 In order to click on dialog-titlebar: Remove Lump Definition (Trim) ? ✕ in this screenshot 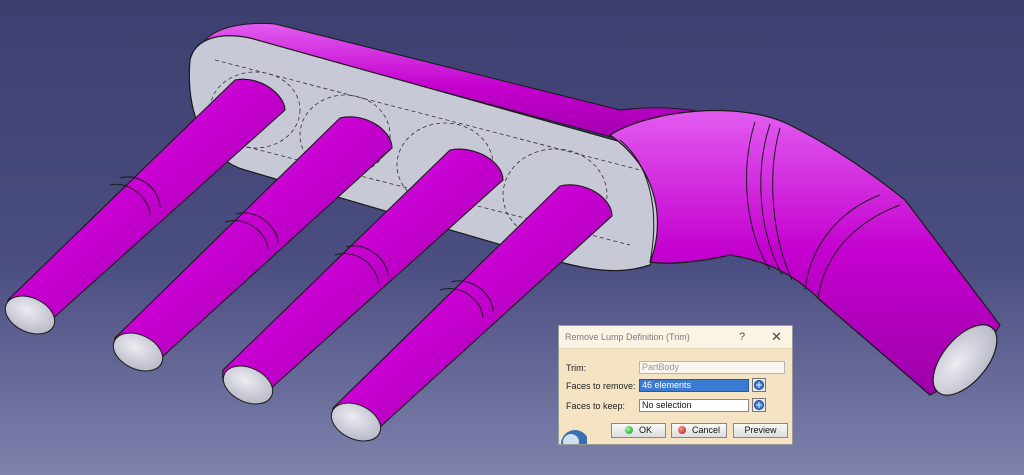, I will do `click(675, 337)`.